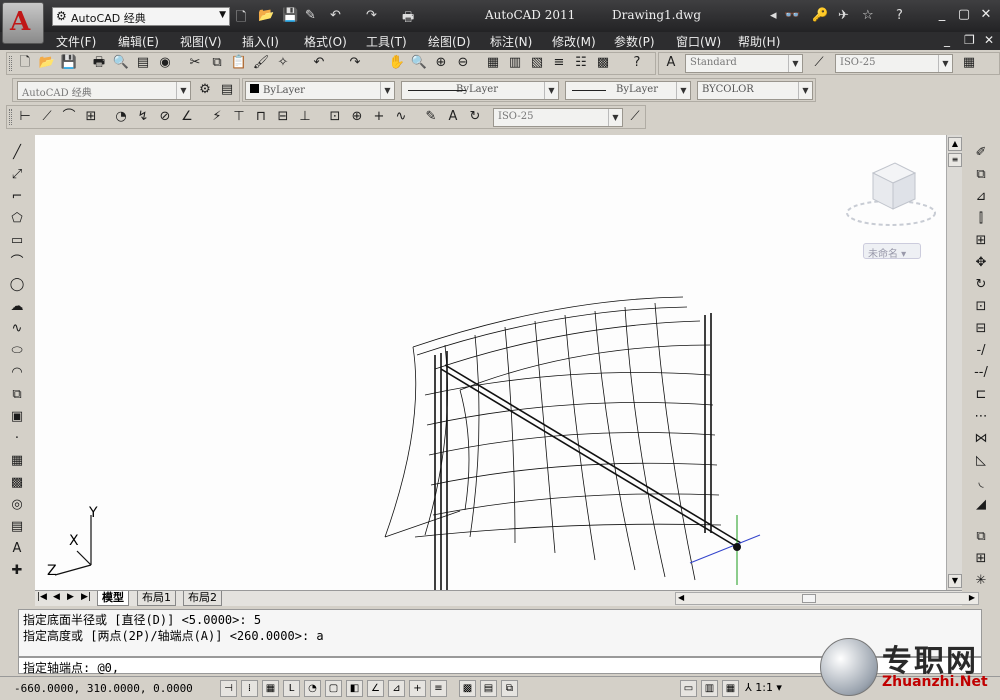  I want to click on copy-icon: ⧉, so click(217, 63).